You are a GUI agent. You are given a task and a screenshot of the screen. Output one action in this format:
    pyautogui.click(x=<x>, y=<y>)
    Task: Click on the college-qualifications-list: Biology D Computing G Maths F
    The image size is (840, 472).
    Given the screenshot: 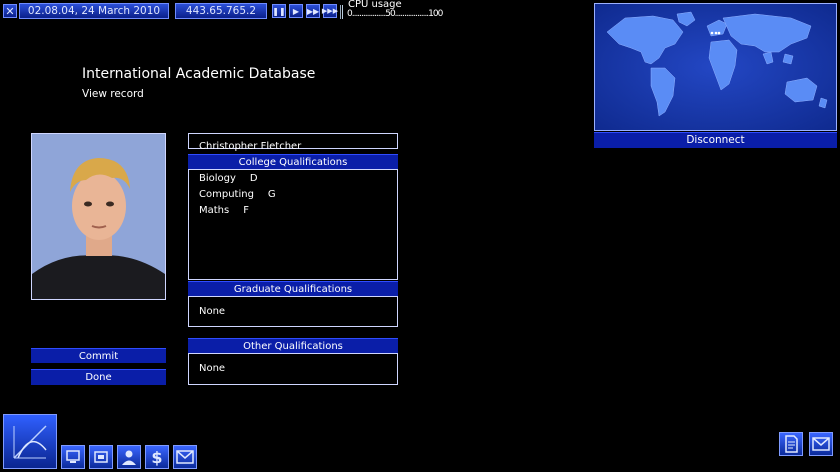 What is the action you would take?
    pyautogui.click(x=293, y=224)
    